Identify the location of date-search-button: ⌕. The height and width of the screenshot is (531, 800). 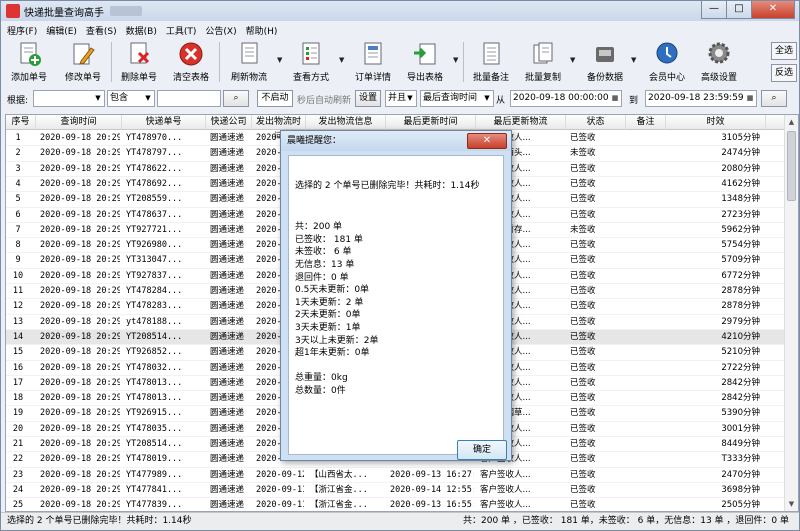
(774, 98).